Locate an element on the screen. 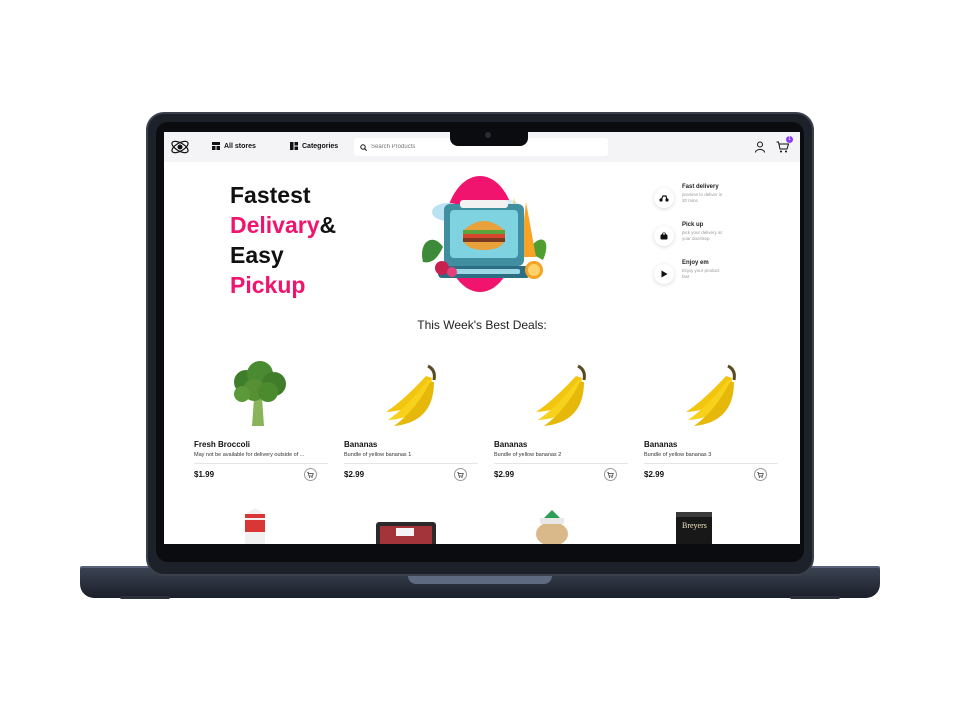 This screenshot has height=720, width=960. scooter-icon is located at coordinates (664, 198).